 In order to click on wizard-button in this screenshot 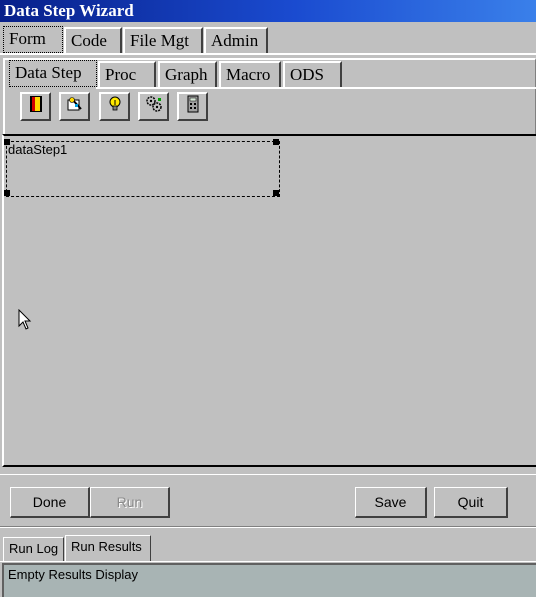, I will do `click(74, 106)`.